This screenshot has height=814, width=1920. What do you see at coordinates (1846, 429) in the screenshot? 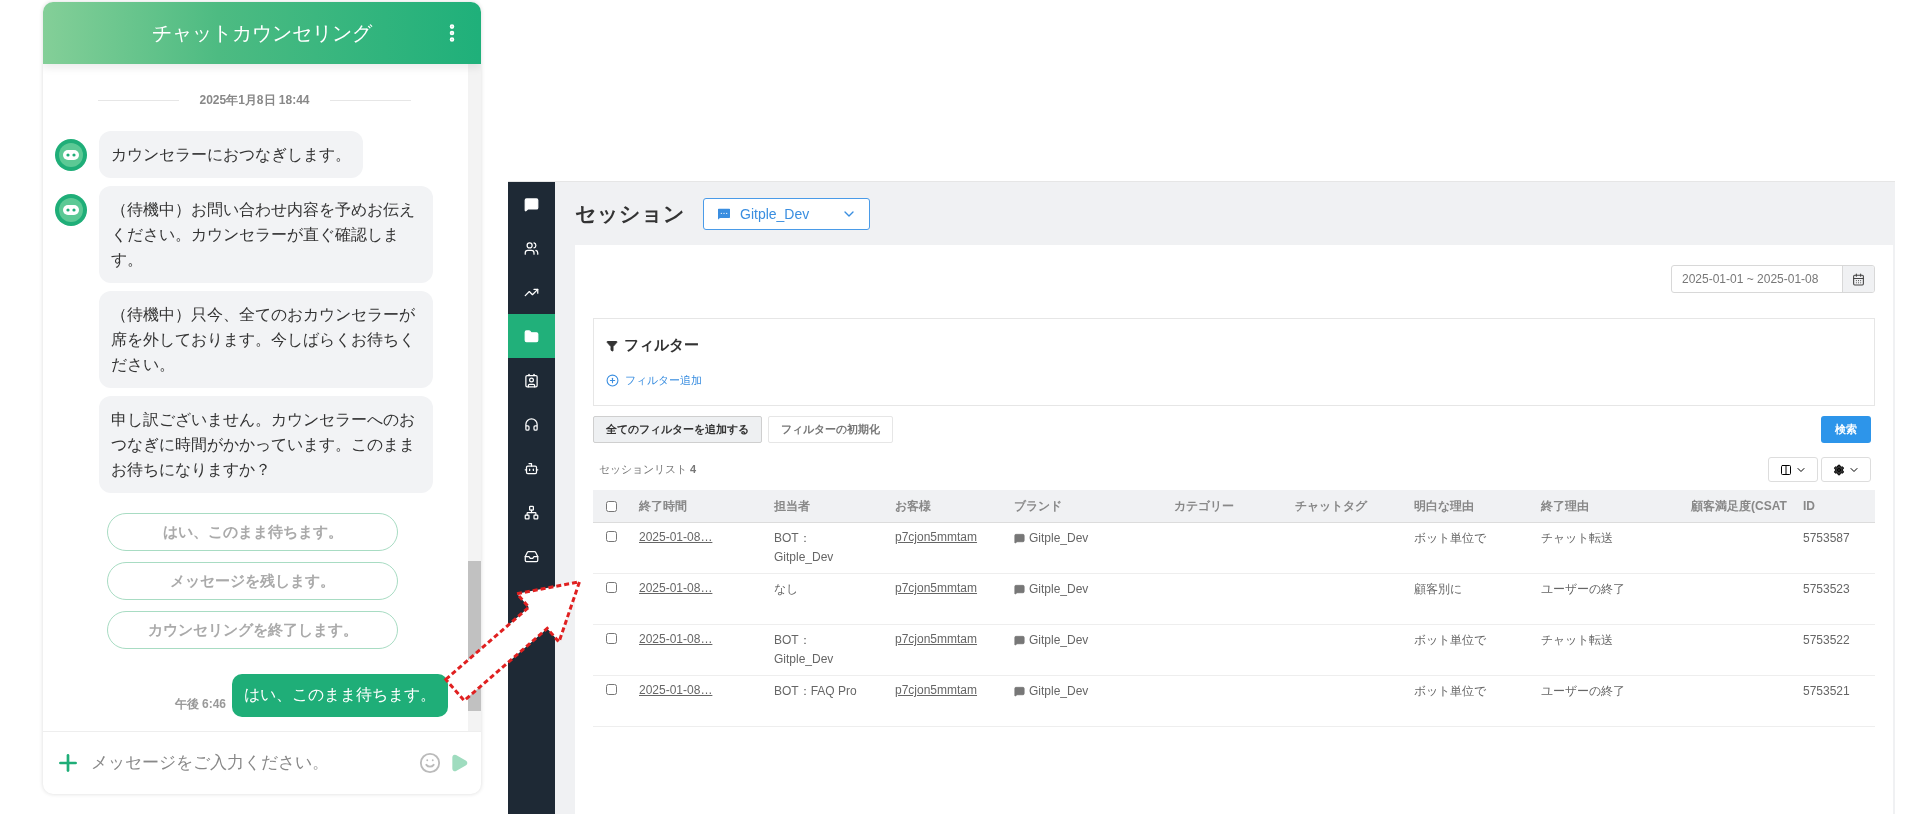
I see `search-button: 検索` at bounding box center [1846, 429].